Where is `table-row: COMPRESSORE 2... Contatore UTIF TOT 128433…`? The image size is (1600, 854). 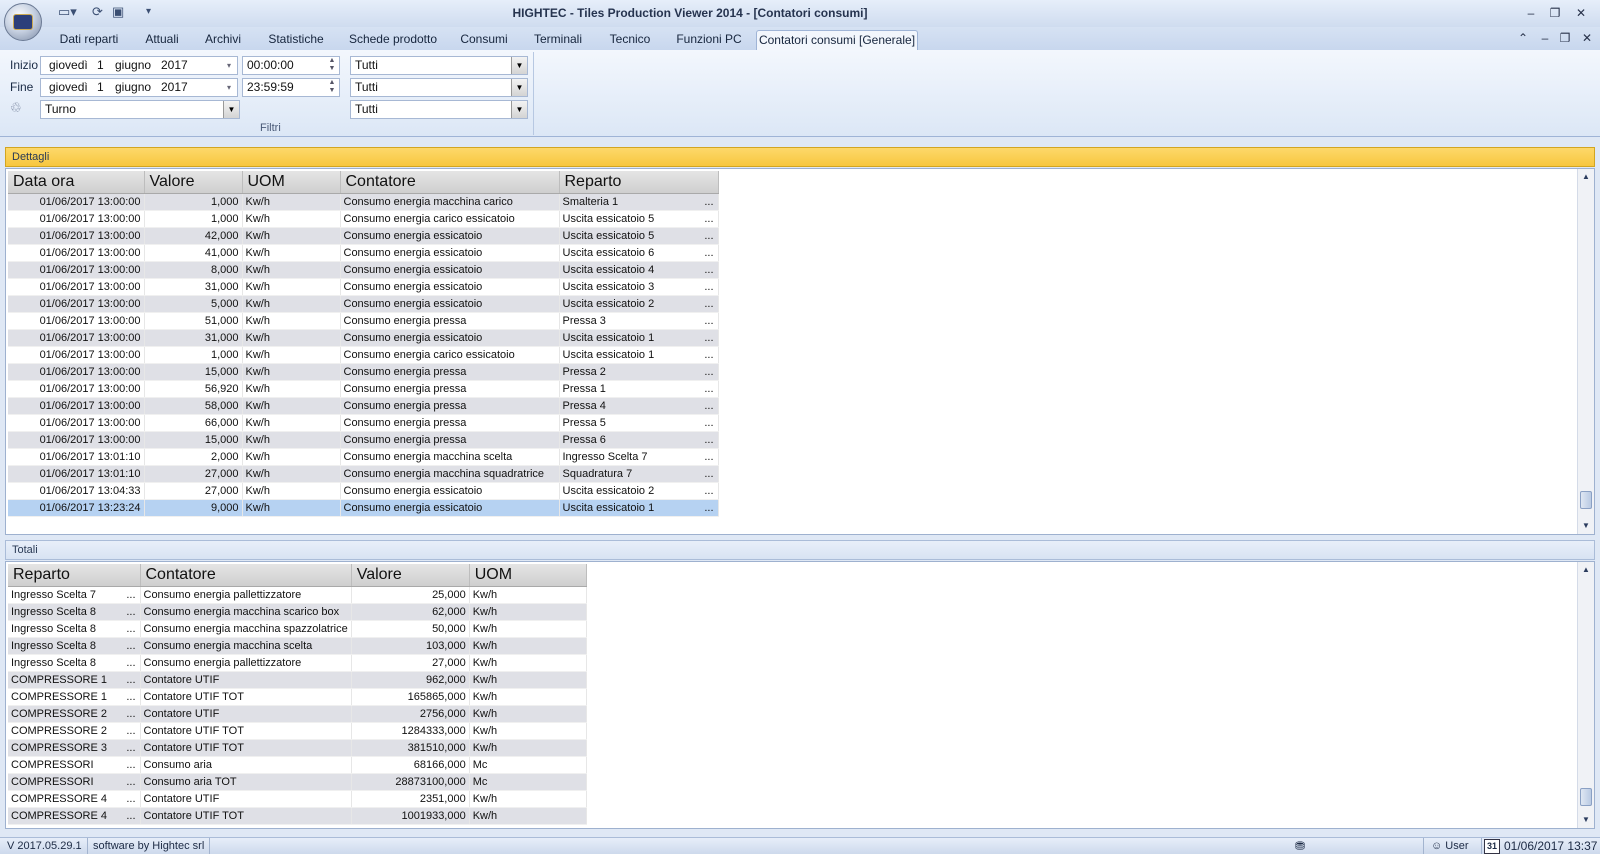 table-row: COMPRESSORE 2... Contatore UTIF TOT 128433… is located at coordinates (297, 731).